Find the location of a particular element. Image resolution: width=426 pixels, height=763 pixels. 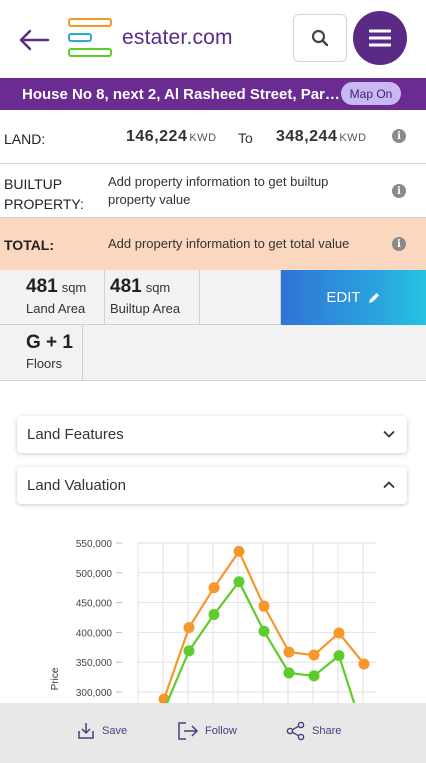

floors-stat: G + 1 Floors is located at coordinates (41, 353).